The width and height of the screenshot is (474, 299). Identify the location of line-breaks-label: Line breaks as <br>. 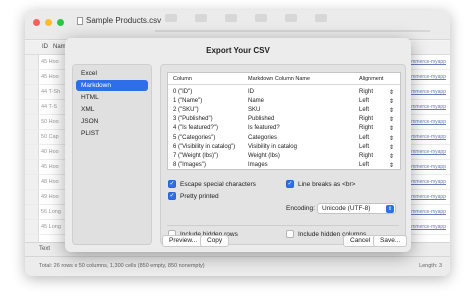
(327, 184).